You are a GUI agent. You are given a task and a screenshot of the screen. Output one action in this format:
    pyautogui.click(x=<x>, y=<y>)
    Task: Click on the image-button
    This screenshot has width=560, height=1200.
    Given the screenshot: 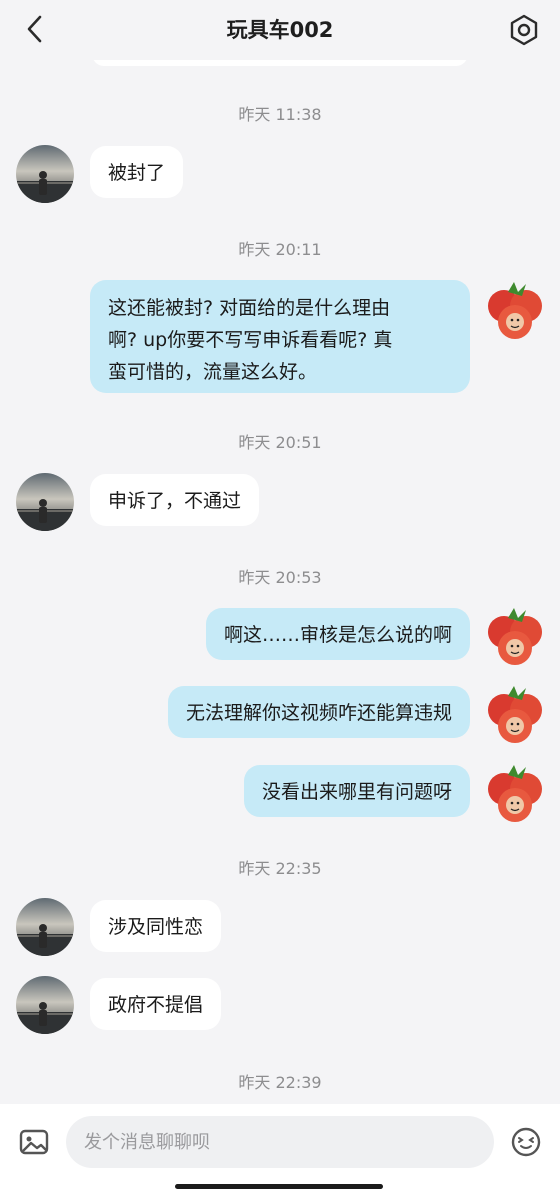 What is the action you would take?
    pyautogui.click(x=34, y=1142)
    